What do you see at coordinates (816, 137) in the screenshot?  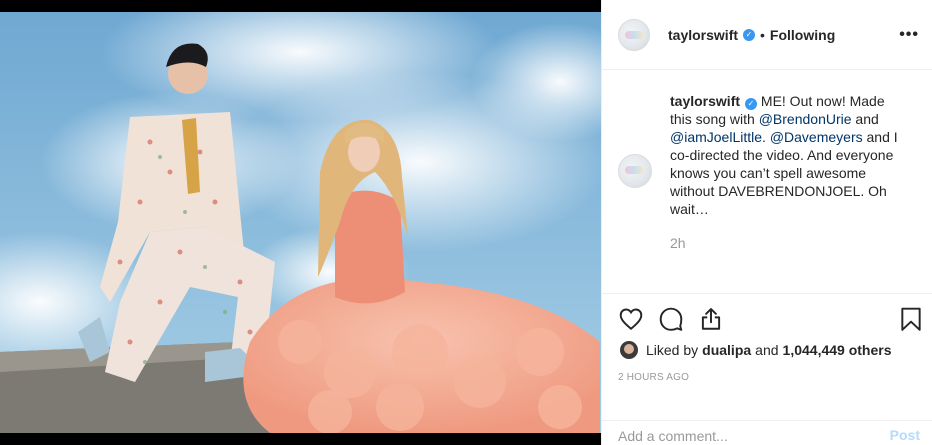 I see `mention-davemeyers: @Davemeyers` at bounding box center [816, 137].